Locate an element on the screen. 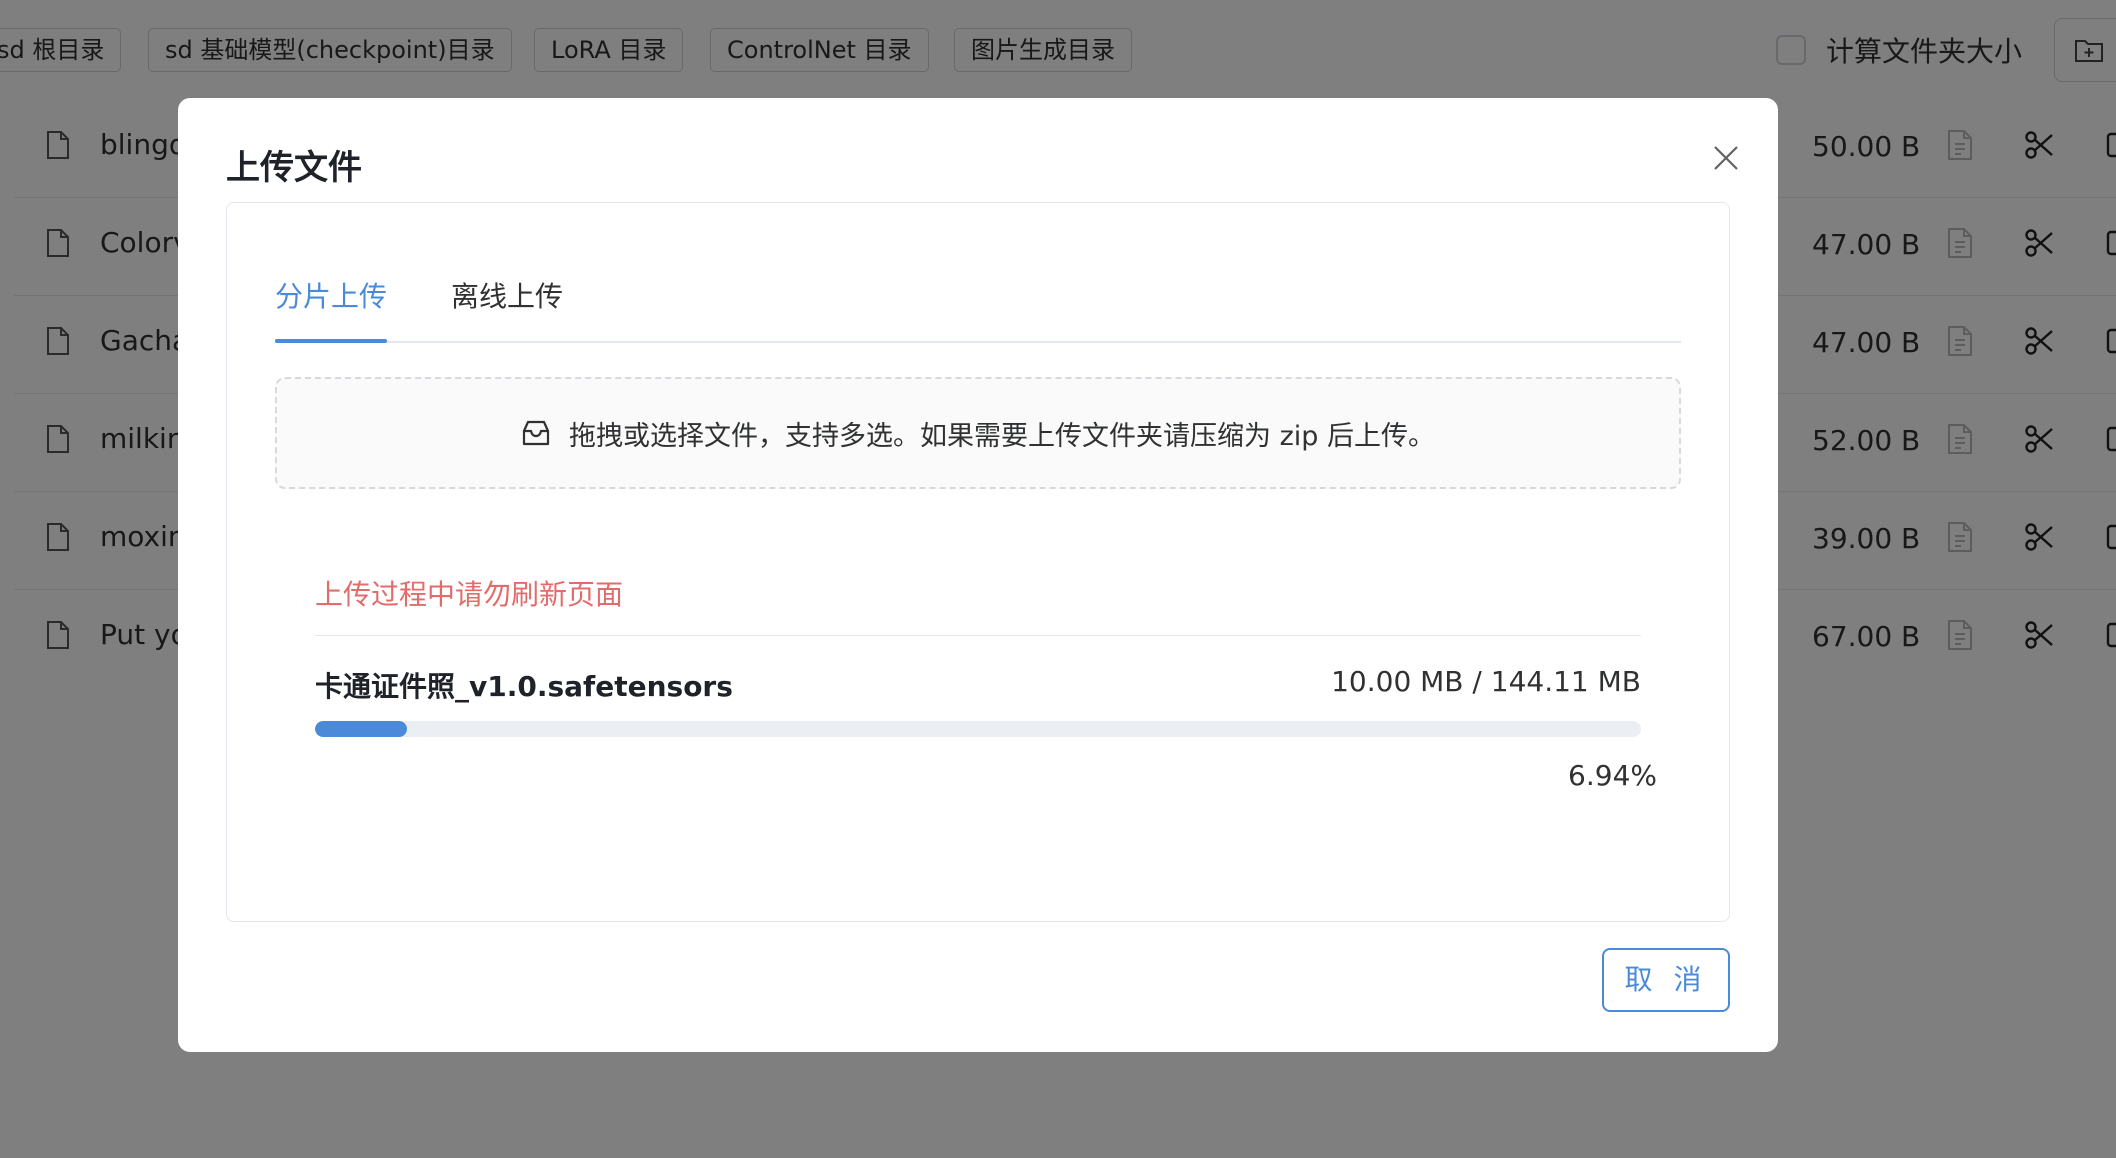  tab-chunked-upload: 分片上传 is located at coordinates (331, 295).